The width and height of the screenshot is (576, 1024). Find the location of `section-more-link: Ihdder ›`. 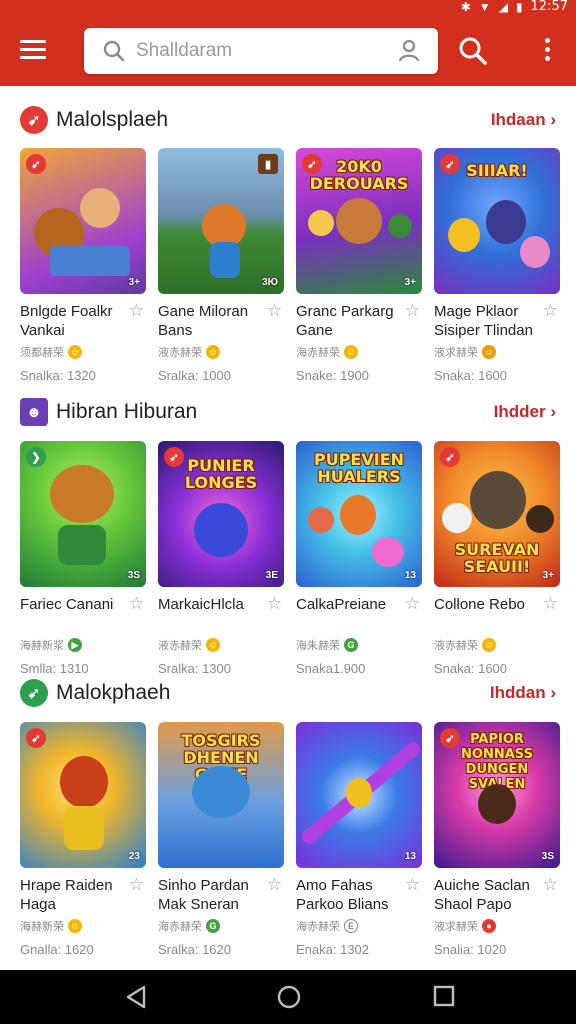

section-more-link: Ihdder › is located at coordinates (525, 412).